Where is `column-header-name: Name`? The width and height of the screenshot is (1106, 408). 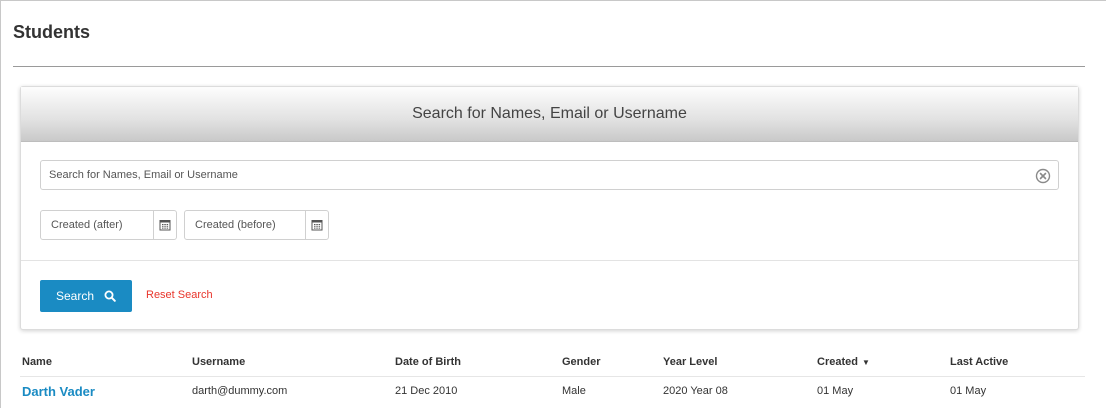 column-header-name: Name is located at coordinates (37, 362).